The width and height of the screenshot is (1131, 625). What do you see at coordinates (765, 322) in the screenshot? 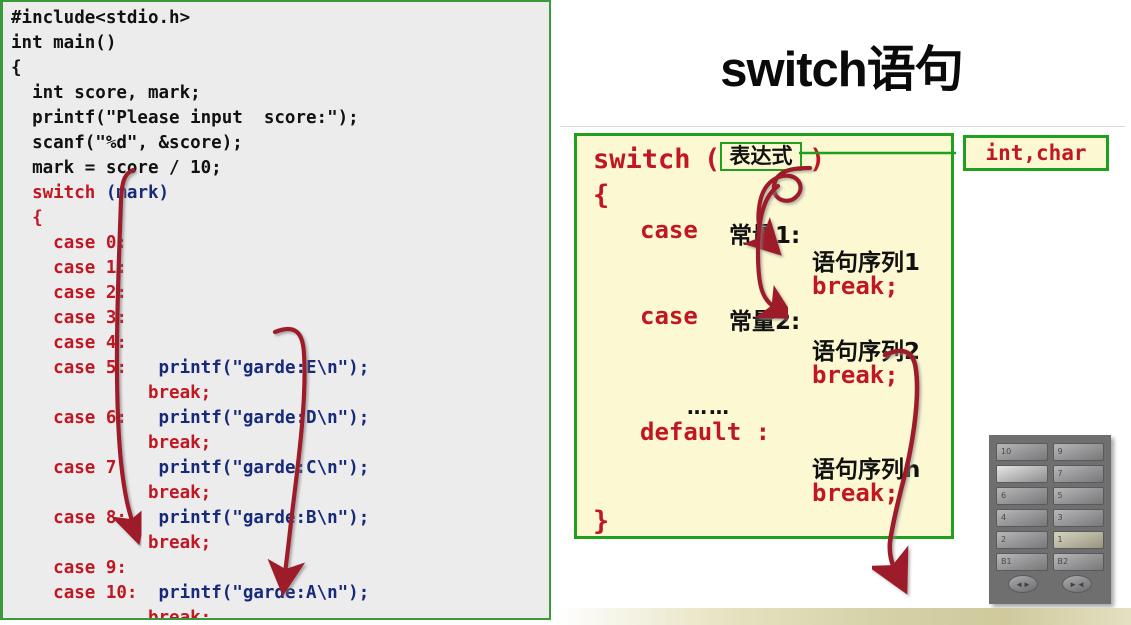
I see `syntax-case2-constant: 常量2:` at bounding box center [765, 322].